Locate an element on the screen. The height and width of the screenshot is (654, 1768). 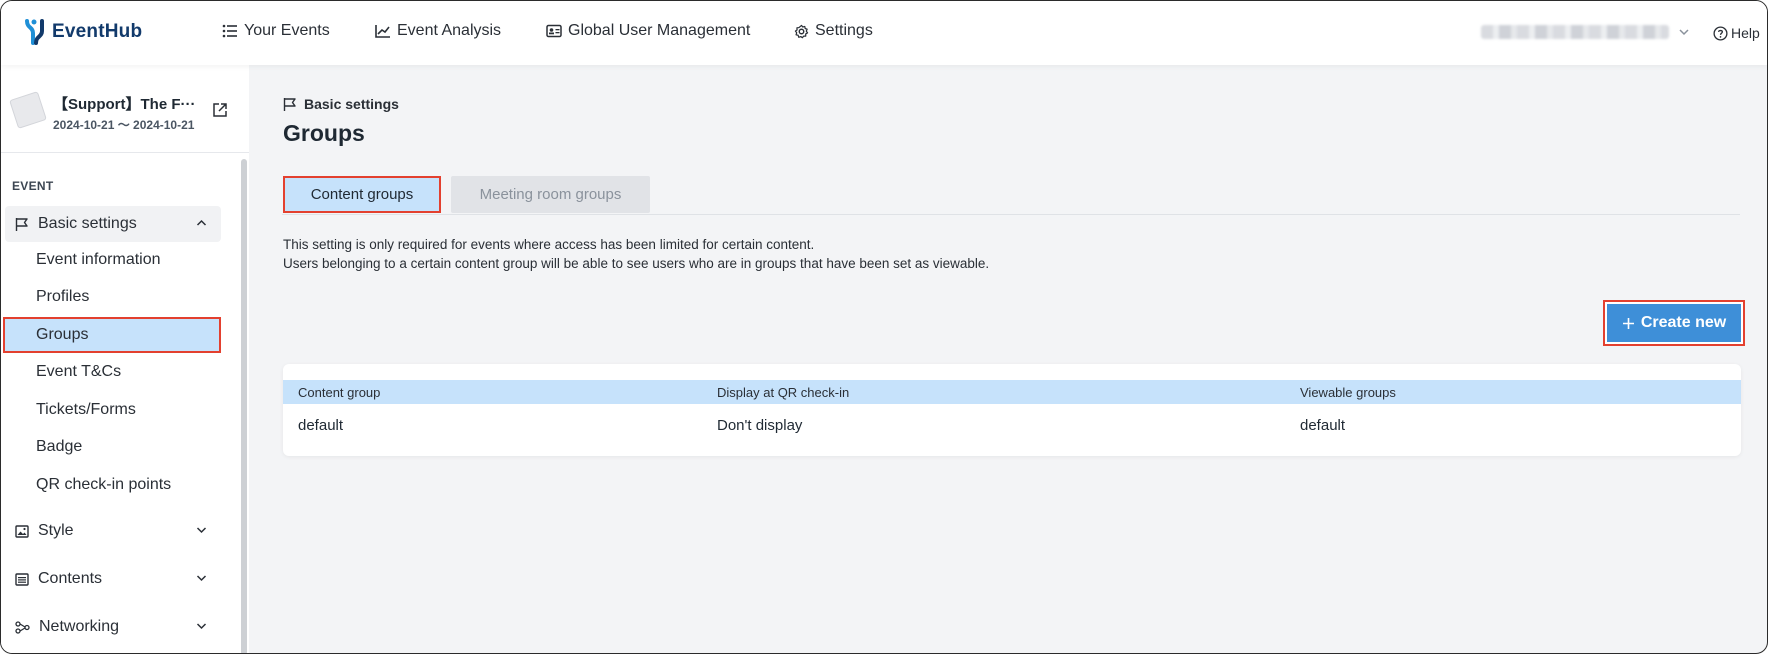
sidebar-item-groups: Groups is located at coordinates (112, 335).